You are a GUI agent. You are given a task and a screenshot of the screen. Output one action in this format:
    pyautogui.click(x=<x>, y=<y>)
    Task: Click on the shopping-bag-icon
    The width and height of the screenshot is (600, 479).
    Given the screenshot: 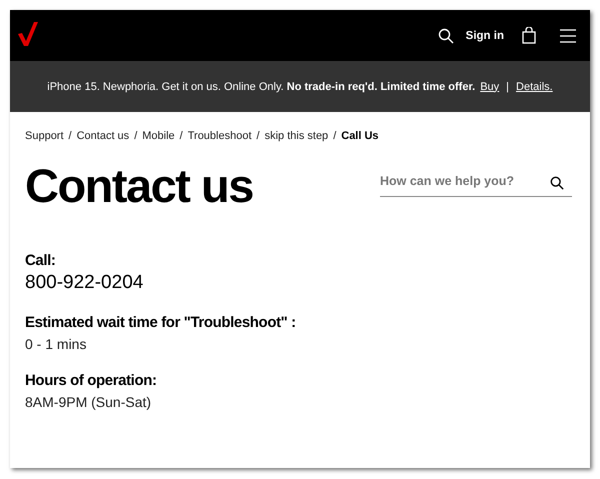 What is the action you would take?
    pyautogui.click(x=529, y=35)
    